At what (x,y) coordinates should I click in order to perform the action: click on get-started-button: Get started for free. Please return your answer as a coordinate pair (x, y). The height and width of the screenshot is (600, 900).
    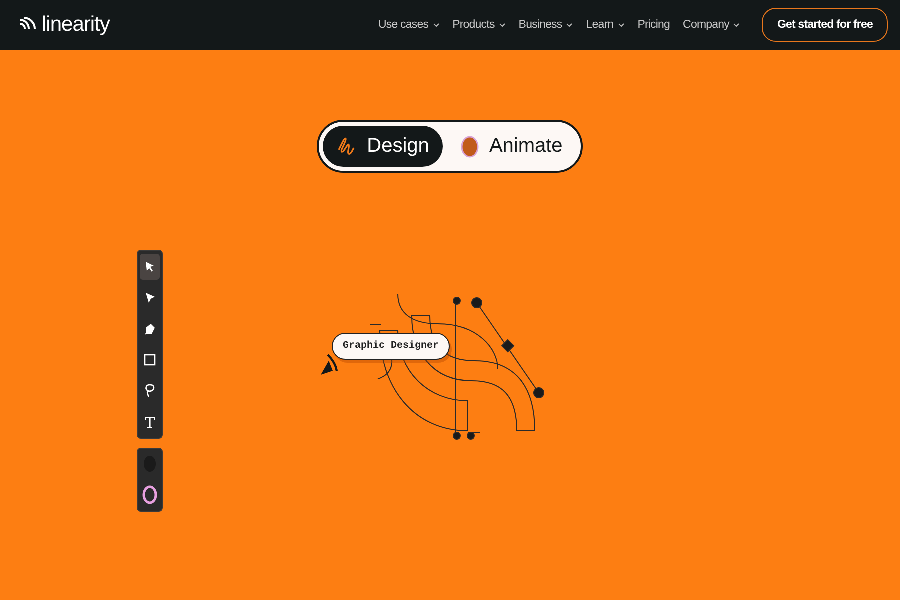
    Looking at the image, I should click on (825, 25).